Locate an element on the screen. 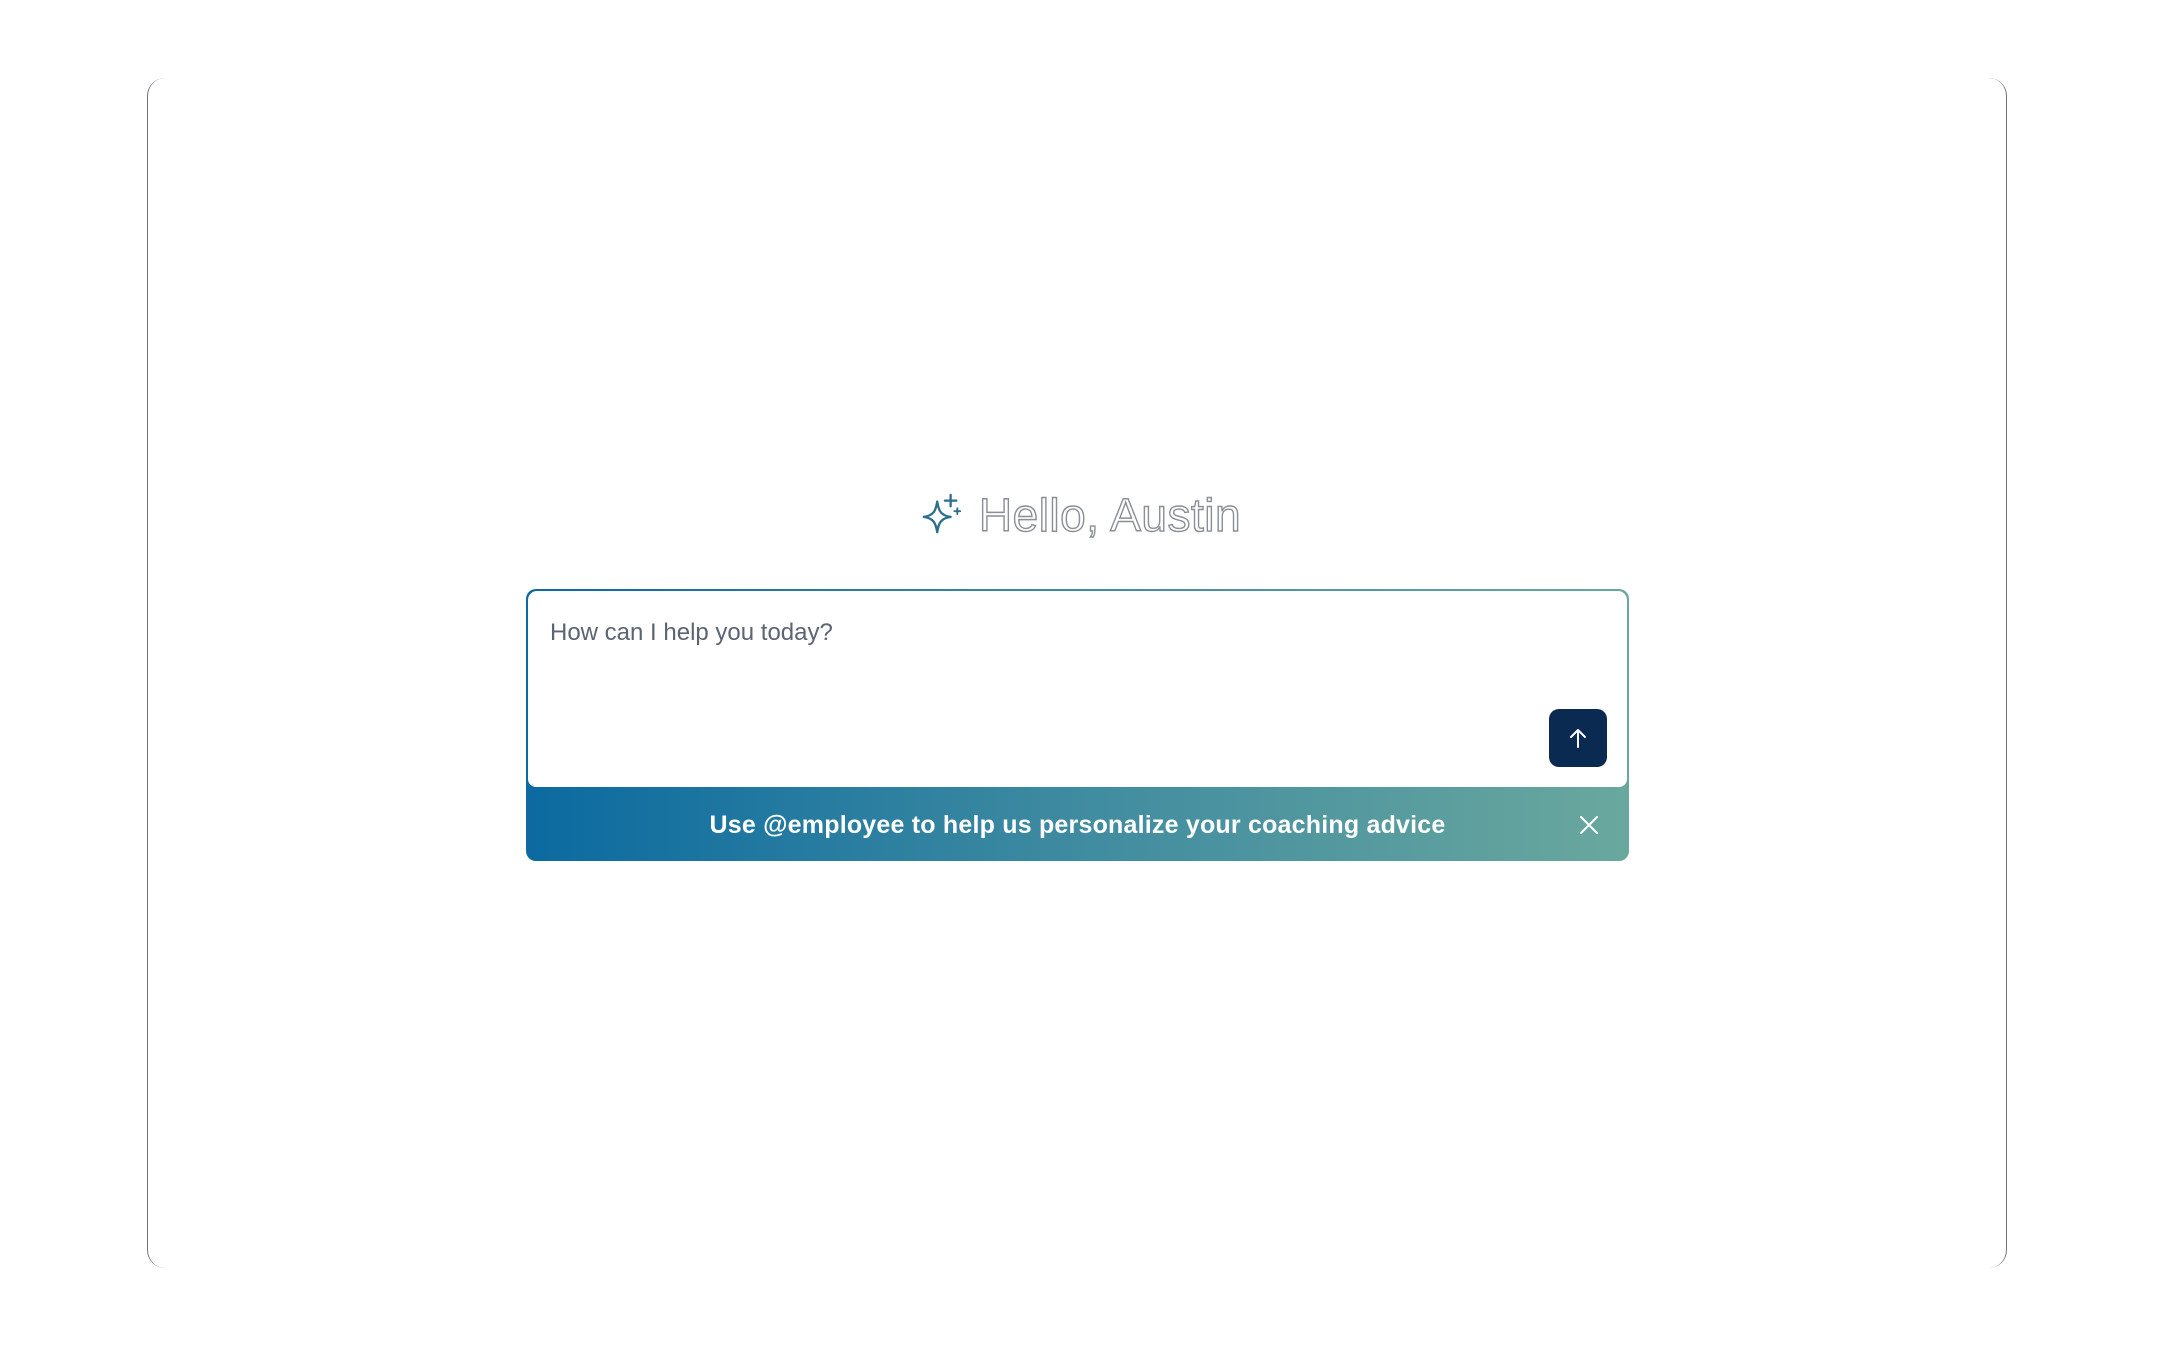 Image resolution: width=2160 pixels, height=1362 pixels. sparkle-icon is located at coordinates (942, 513).